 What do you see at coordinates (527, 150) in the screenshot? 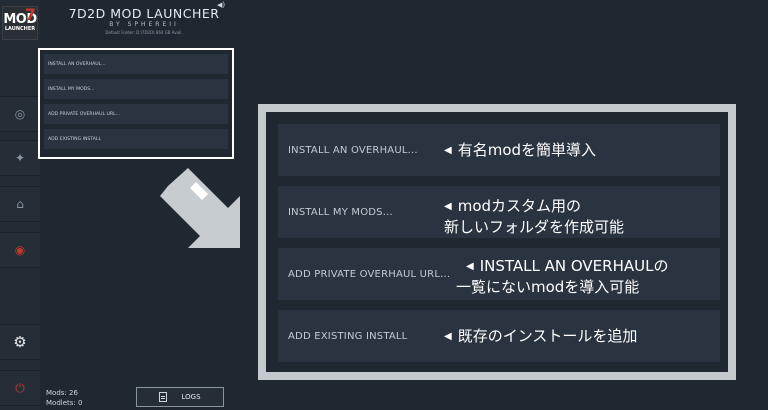
I see `annotation-line: 有名modを簡単導入` at bounding box center [527, 150].